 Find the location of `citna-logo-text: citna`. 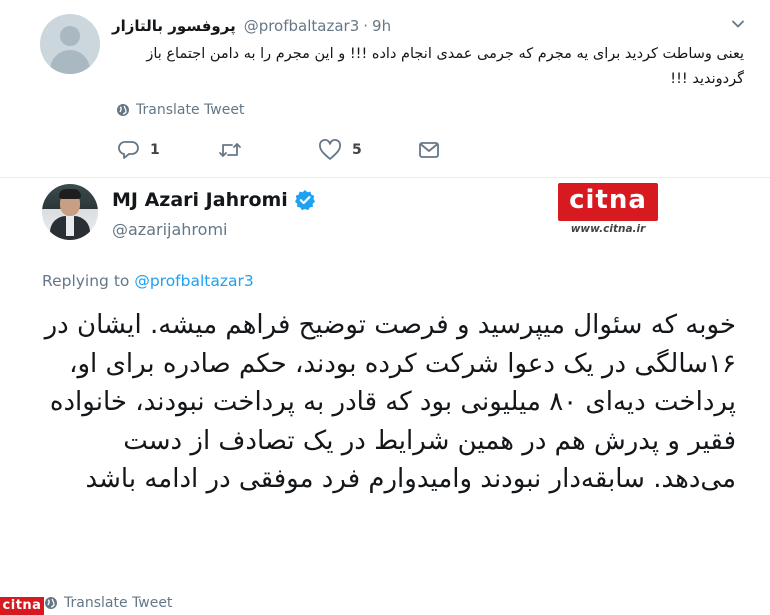

citna-logo-text: citna is located at coordinates (608, 200).